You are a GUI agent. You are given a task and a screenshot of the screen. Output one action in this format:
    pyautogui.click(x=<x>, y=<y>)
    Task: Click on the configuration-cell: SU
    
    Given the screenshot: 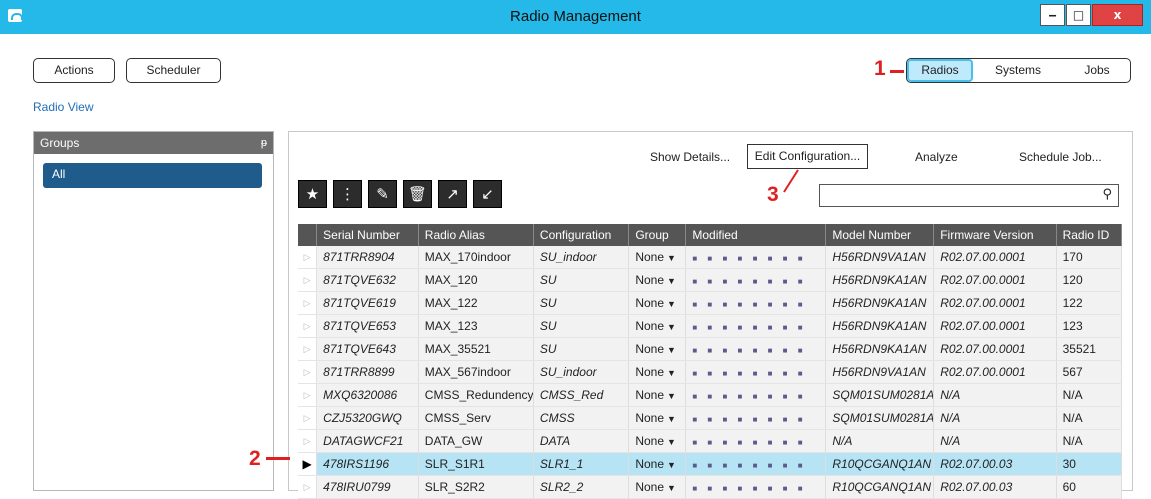 What is the action you would take?
    pyautogui.click(x=581, y=303)
    